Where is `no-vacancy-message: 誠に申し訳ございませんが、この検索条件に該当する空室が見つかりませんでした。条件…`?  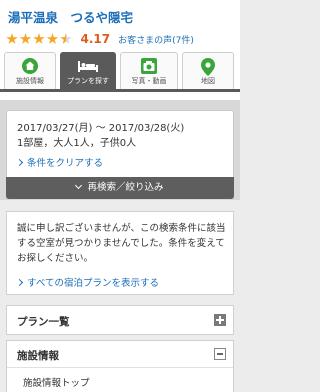 no-vacancy-message: 誠に申し訳ございませんが、この検索条件に該当する空室が見つかりませんでした。条件… is located at coordinates (121, 243).